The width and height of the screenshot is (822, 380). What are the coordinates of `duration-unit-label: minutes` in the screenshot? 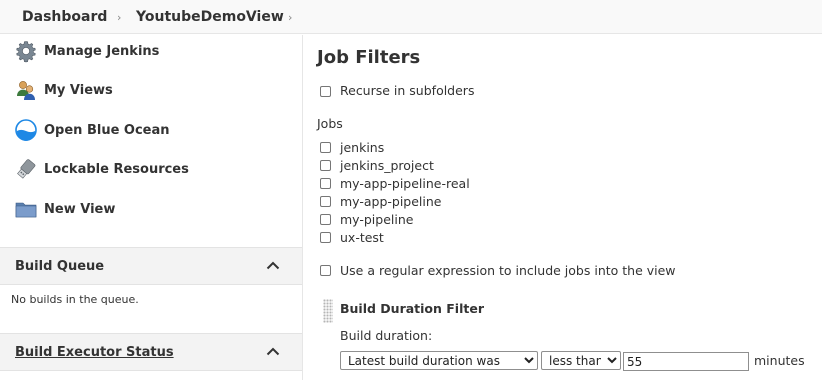 It's located at (779, 360).